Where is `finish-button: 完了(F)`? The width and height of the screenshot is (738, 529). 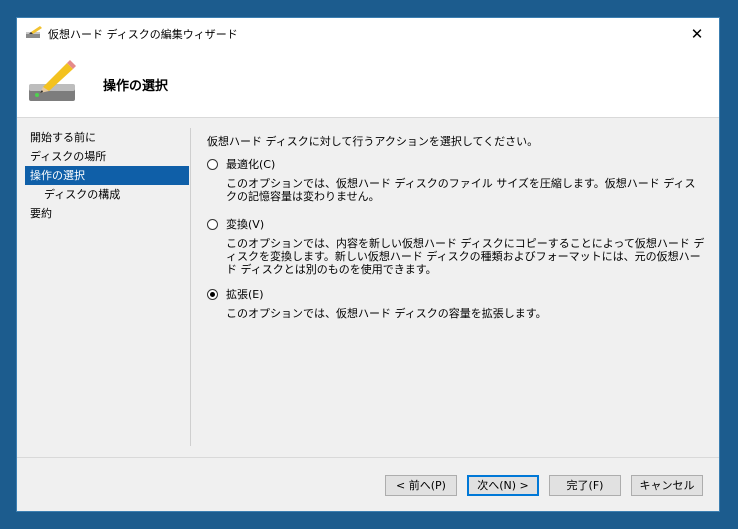 finish-button: 完了(F) is located at coordinates (585, 485).